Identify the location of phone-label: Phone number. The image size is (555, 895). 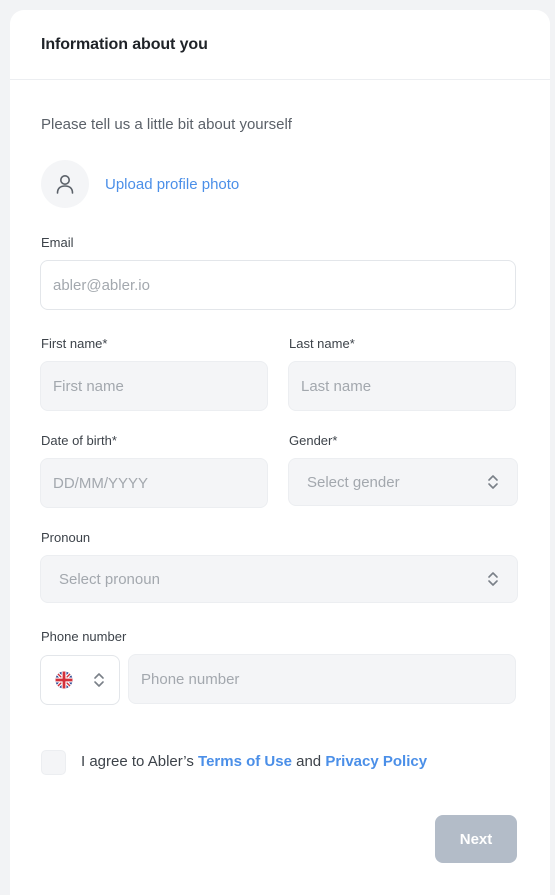
(84, 636).